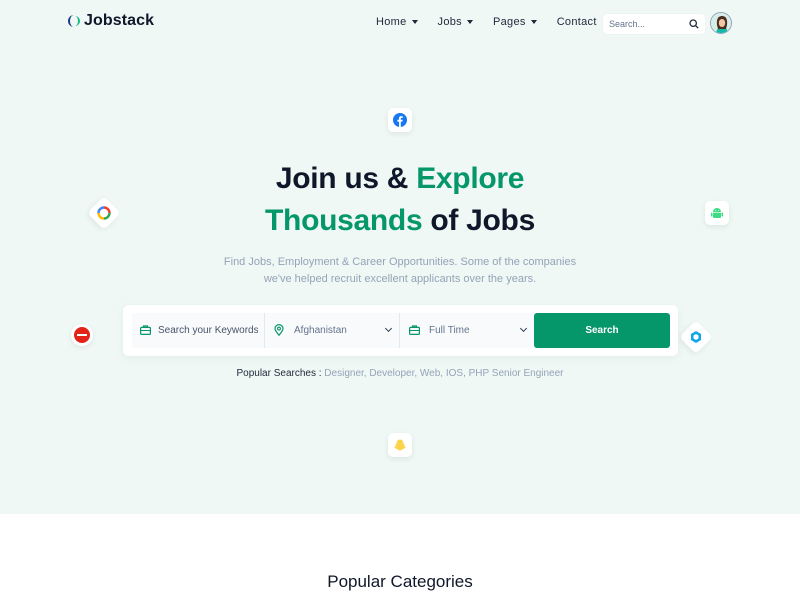 This screenshot has height=600, width=800. What do you see at coordinates (279, 331) in the screenshot?
I see `map-pin-icon` at bounding box center [279, 331].